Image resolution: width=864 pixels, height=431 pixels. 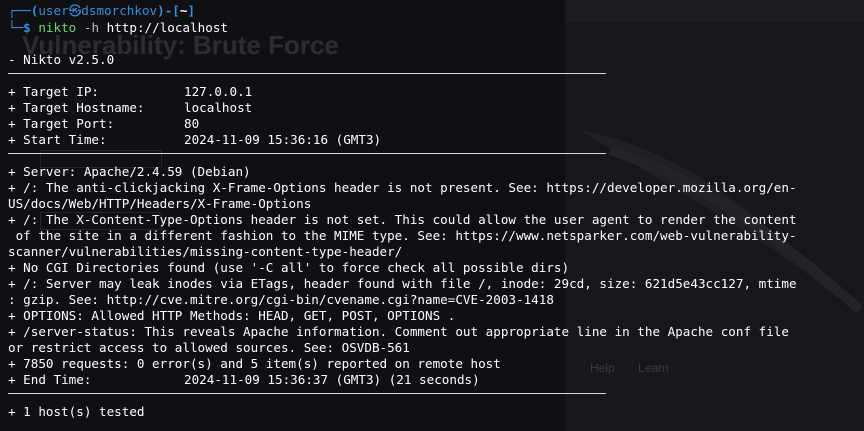 I want to click on nikto-version: - Nikto v2.5.0, so click(x=61, y=59).